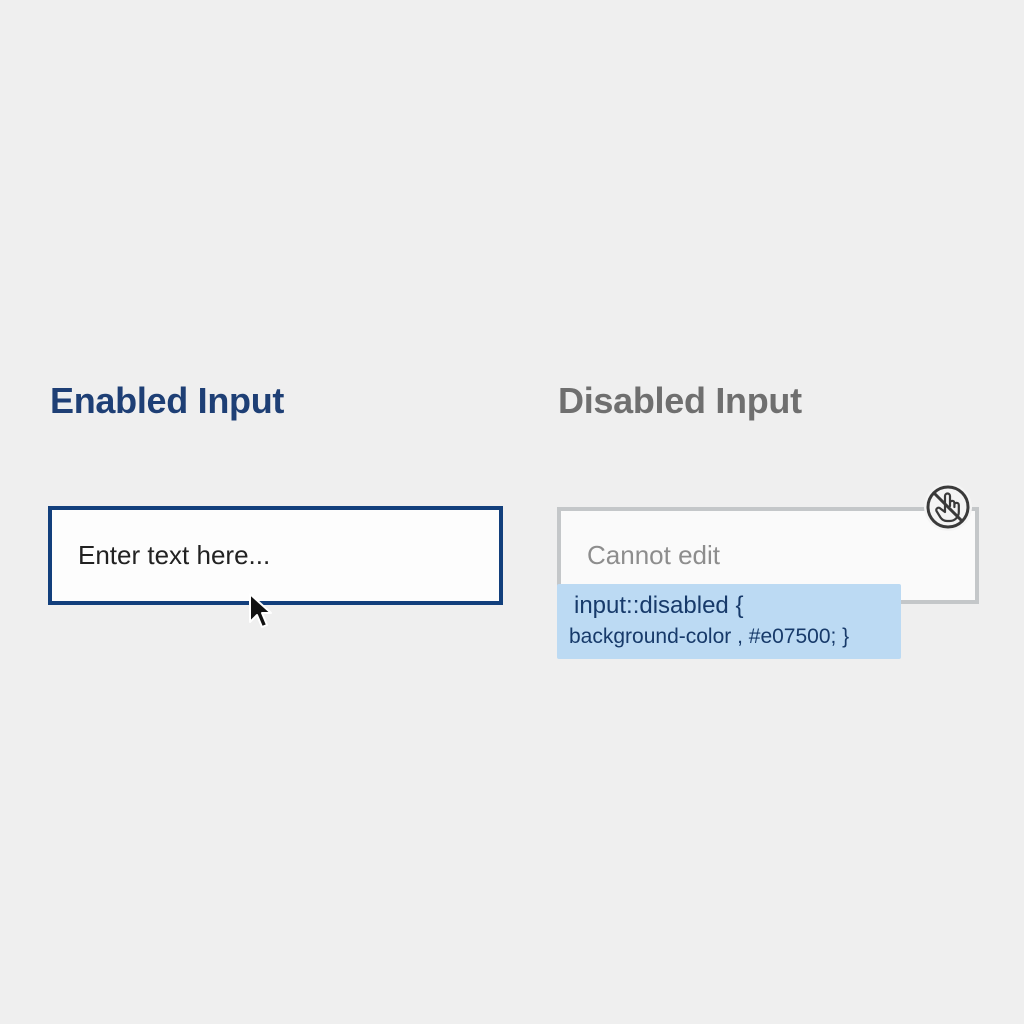 Image resolution: width=1024 pixels, height=1024 pixels. I want to click on tooltip-declaration-line: background-color , #e07500; }, so click(709, 636).